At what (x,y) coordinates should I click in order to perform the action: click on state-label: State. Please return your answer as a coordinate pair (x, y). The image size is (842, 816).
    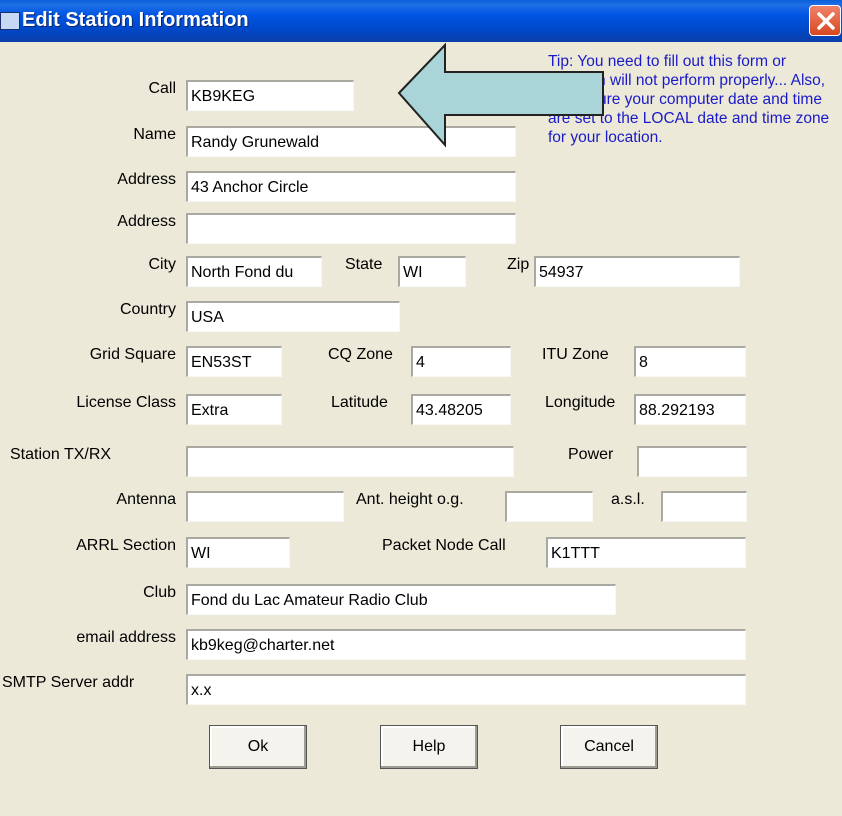
    Looking at the image, I should click on (364, 264).